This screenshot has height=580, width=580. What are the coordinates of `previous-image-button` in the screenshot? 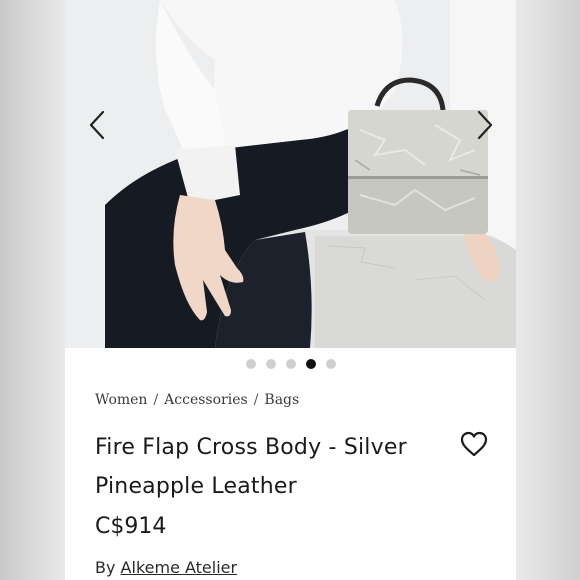 It's located at (97, 125).